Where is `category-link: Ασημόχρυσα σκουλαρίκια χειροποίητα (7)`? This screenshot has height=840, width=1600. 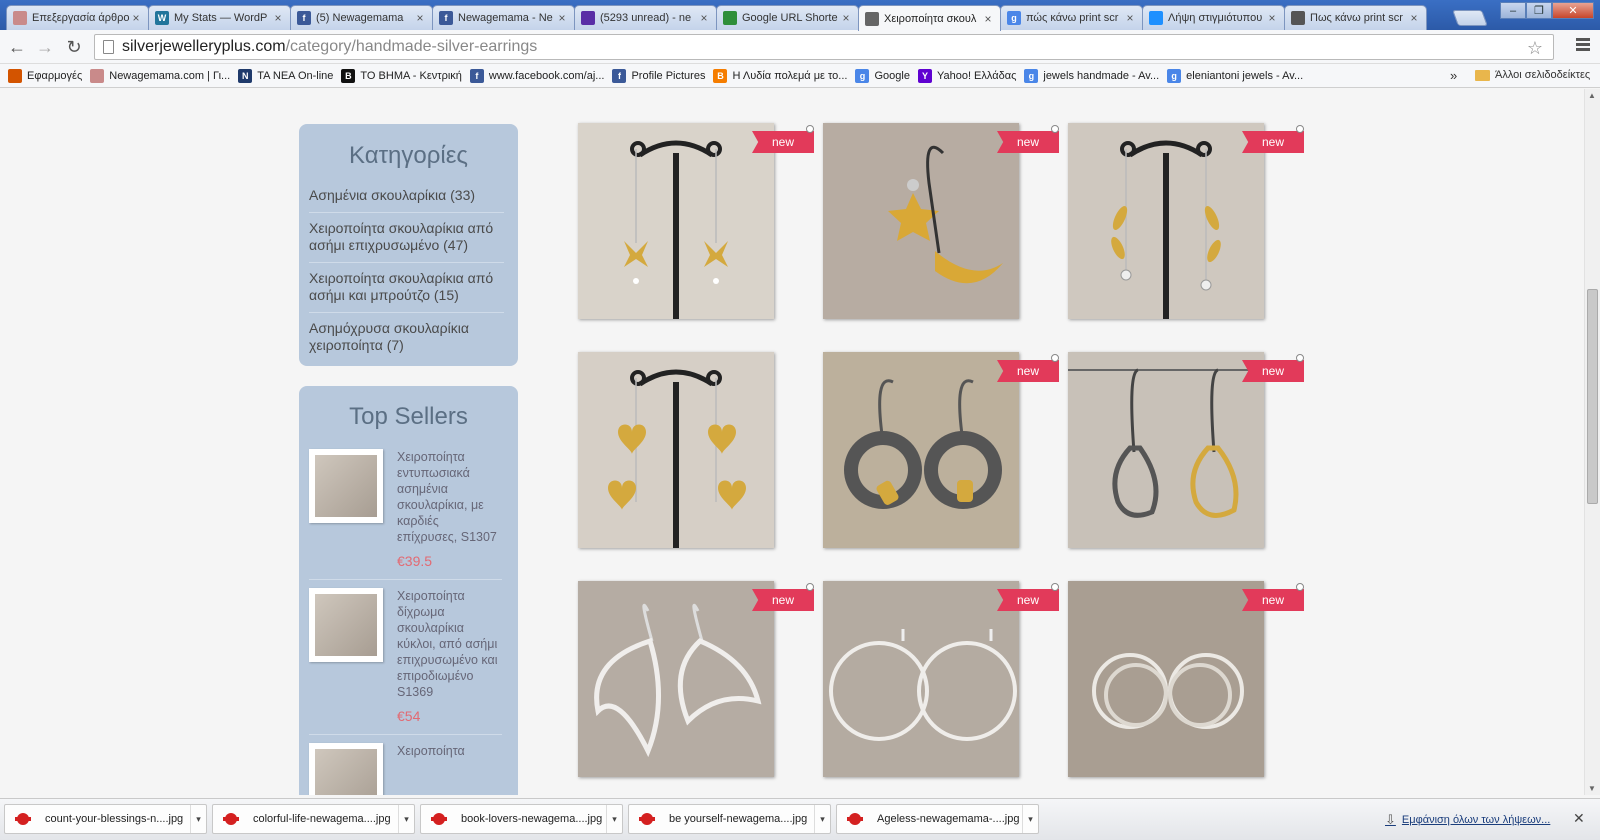
category-link: Ασημόχρυσα σκουλαρίκια χειροποίητα (7) is located at coordinates (406, 337).